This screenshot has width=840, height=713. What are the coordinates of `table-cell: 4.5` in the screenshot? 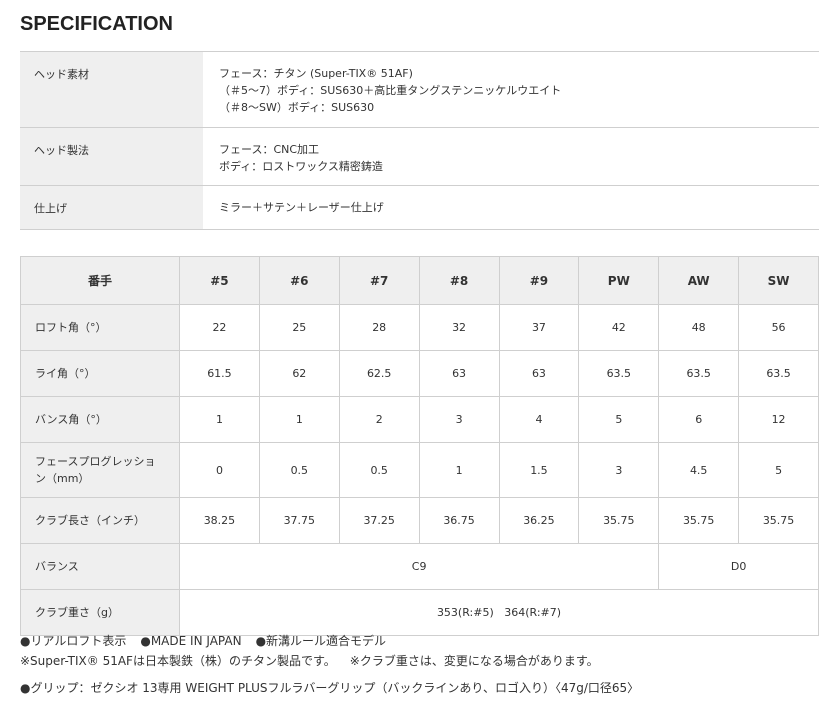 It's located at (699, 470).